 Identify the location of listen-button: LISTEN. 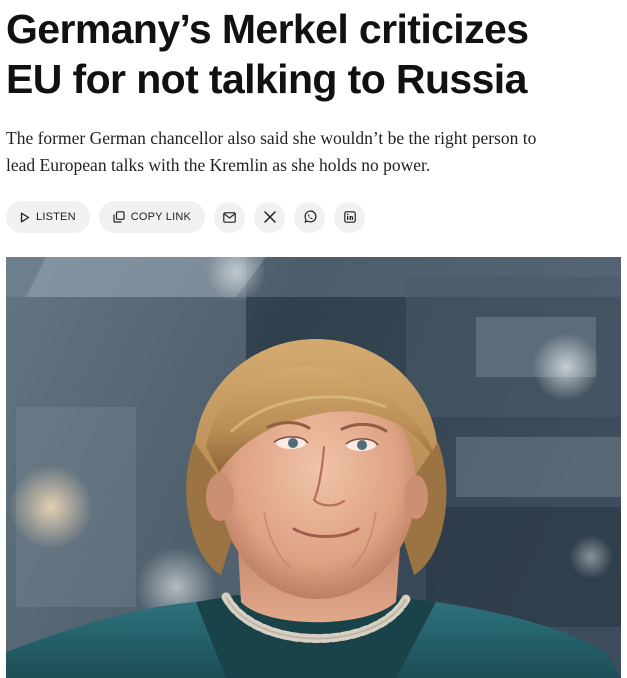
(48, 217).